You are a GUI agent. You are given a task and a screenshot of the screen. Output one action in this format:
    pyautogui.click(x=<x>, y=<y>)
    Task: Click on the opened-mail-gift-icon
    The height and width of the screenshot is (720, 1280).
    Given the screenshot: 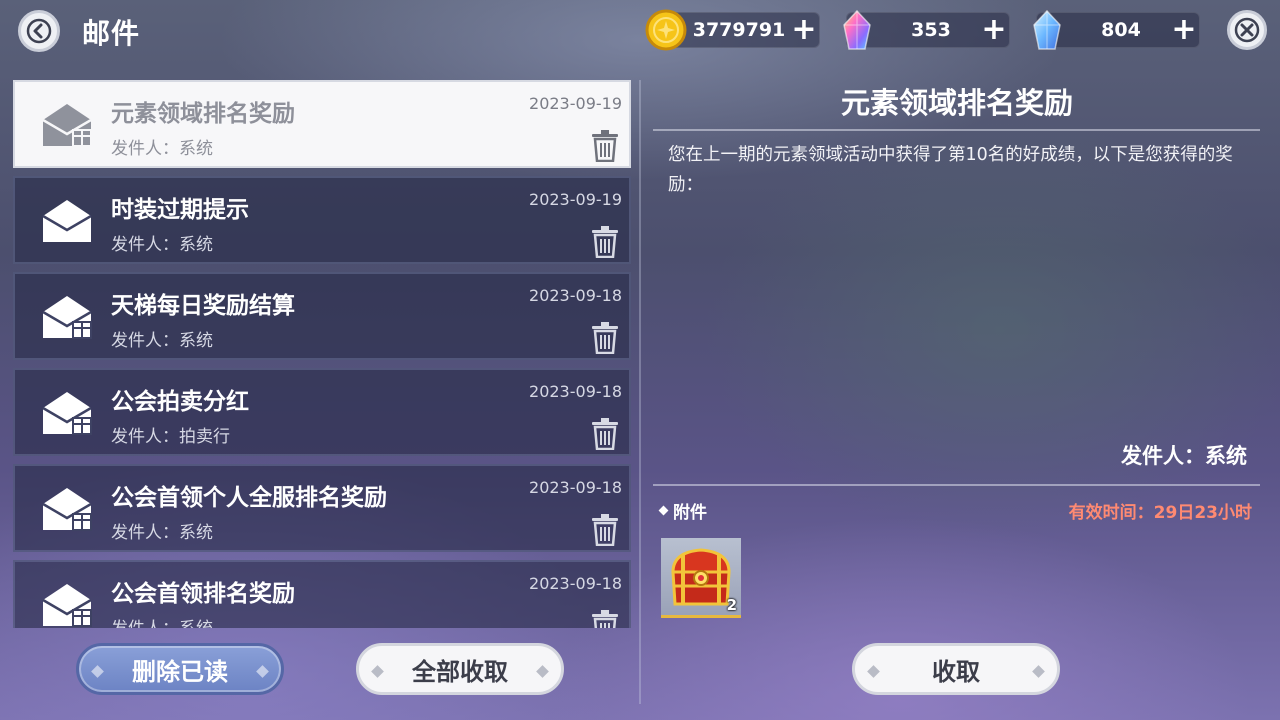 What is the action you would take?
    pyautogui.click(x=68, y=127)
    